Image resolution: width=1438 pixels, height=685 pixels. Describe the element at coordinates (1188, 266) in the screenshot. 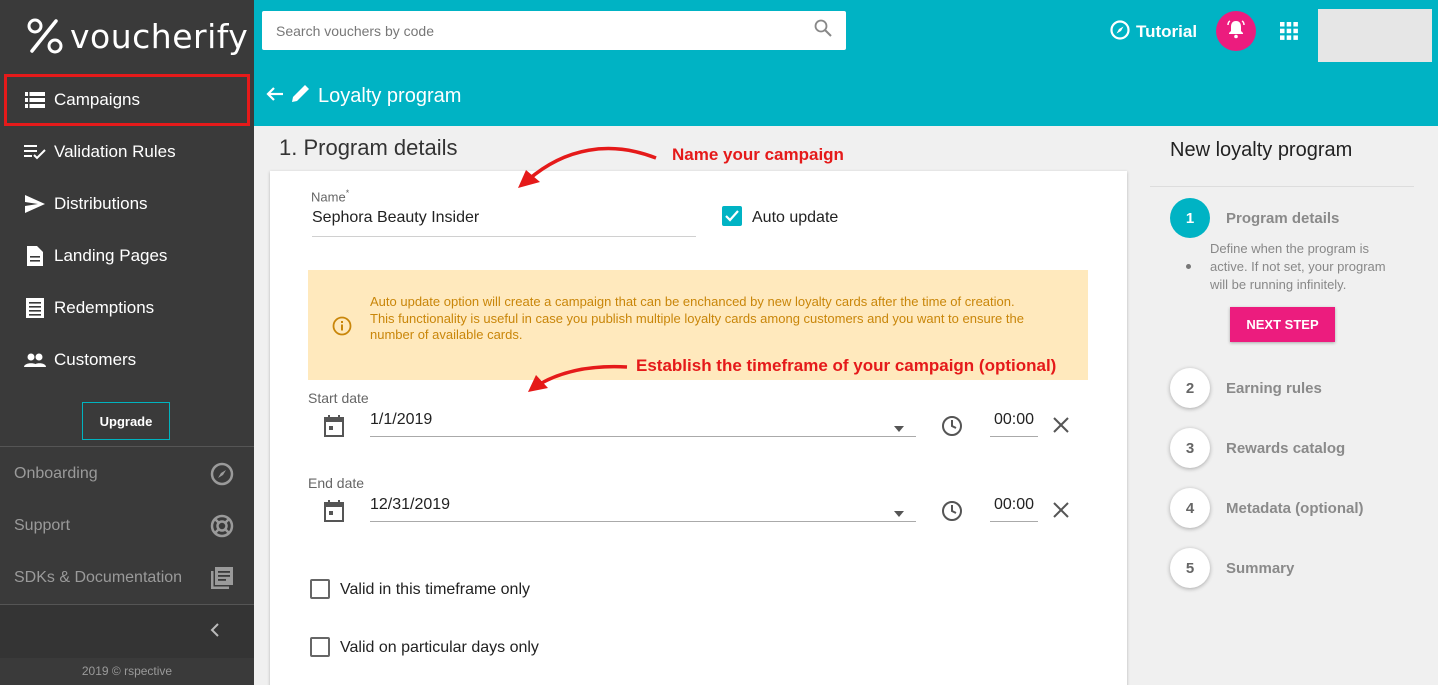

I see `step-desc-bullet` at that location.